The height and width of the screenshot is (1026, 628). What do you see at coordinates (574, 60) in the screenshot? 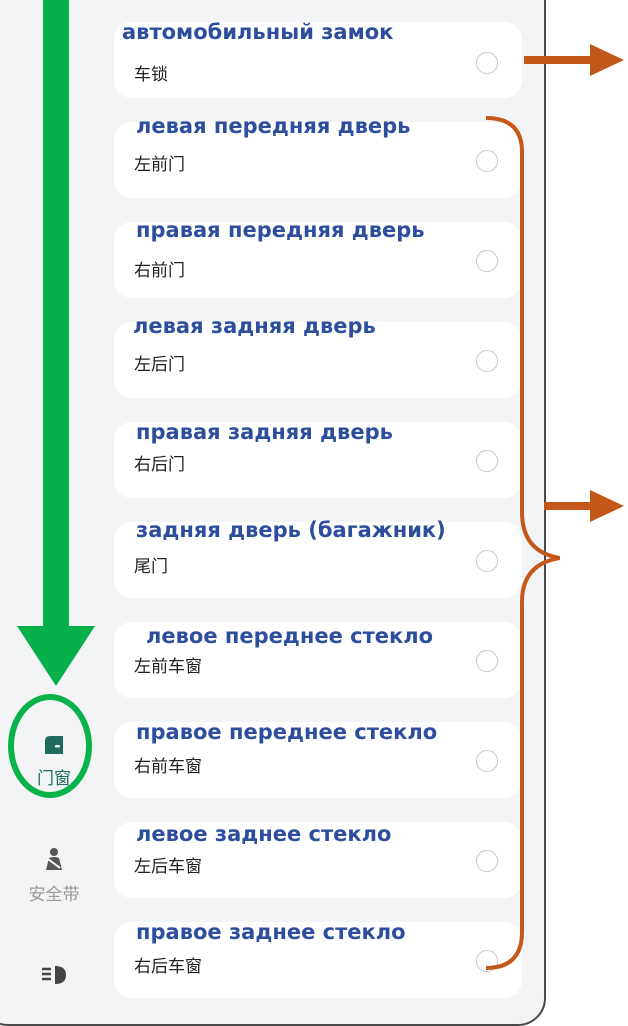
I see `orange-arrow-car-lock` at bounding box center [574, 60].